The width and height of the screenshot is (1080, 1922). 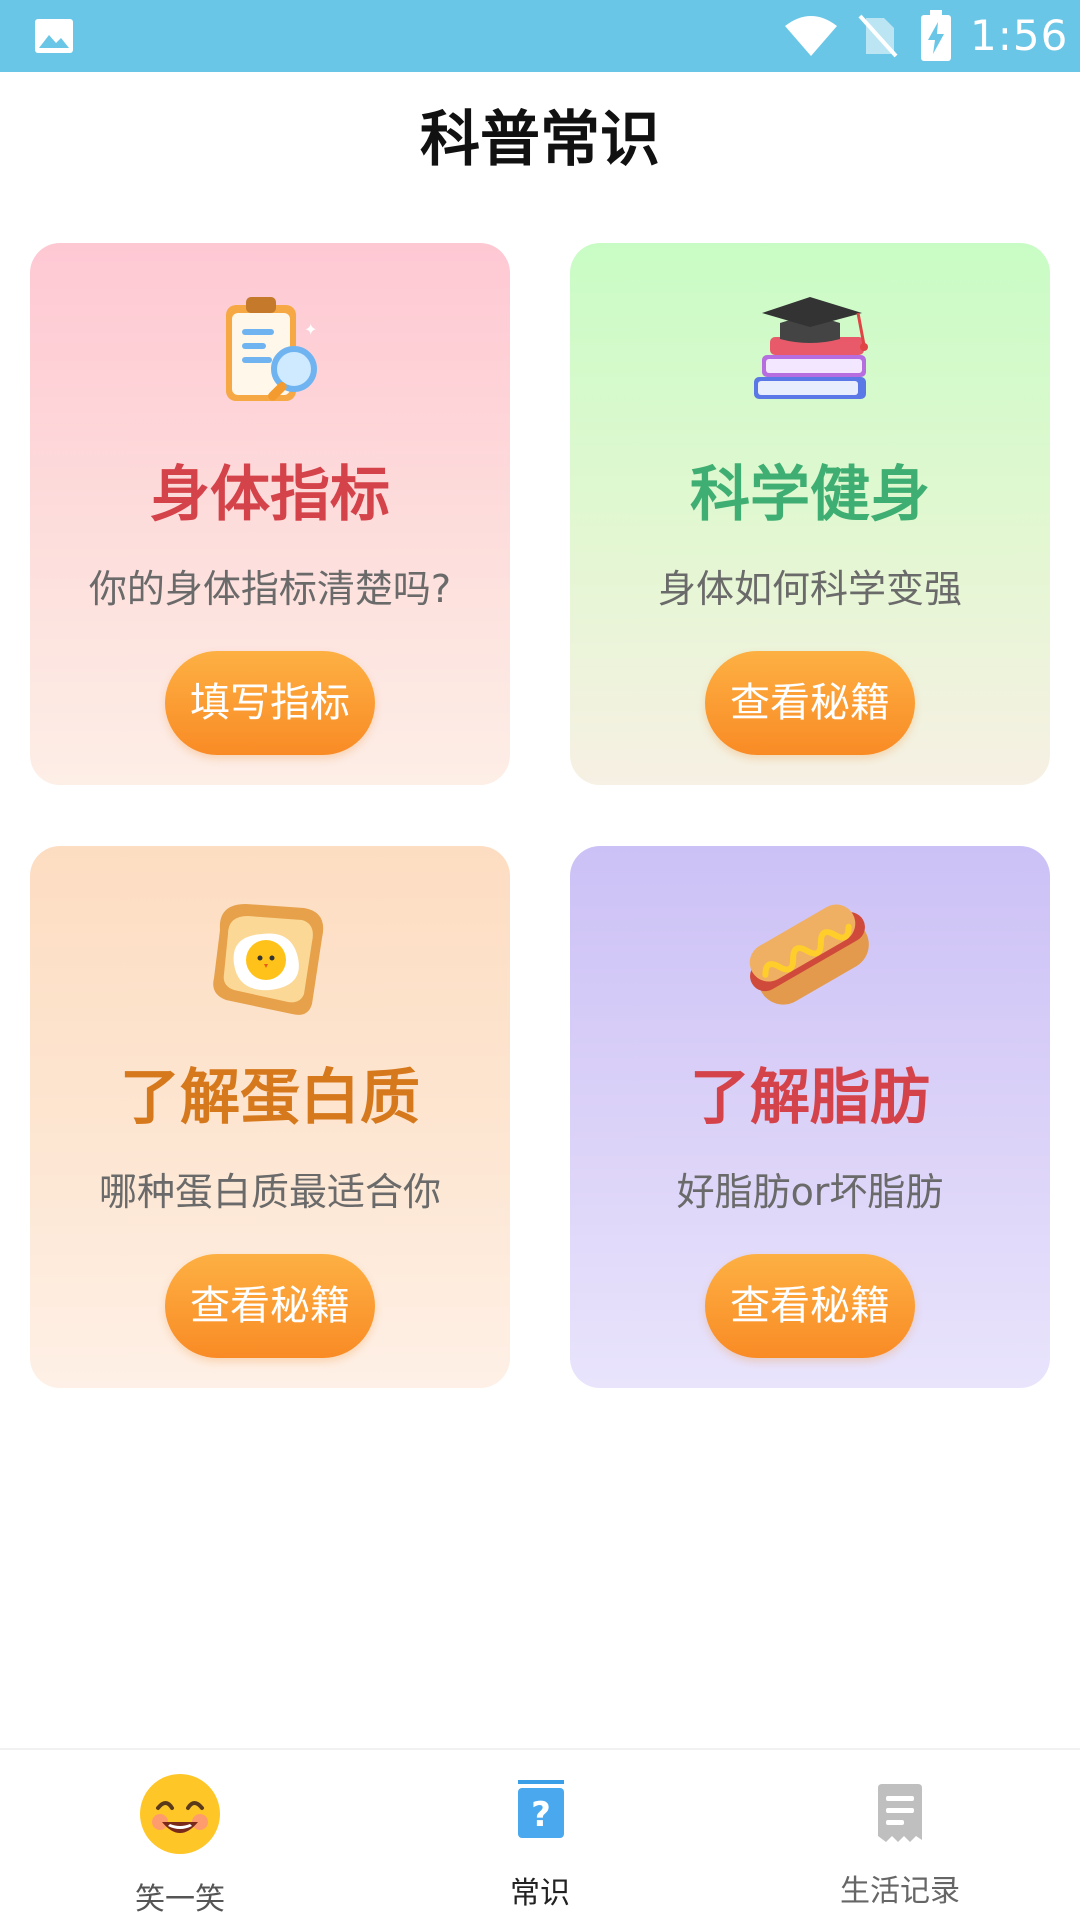 What do you see at coordinates (809, 589) in the screenshot?
I see `card-subtitle: 身体如何科学变强` at bounding box center [809, 589].